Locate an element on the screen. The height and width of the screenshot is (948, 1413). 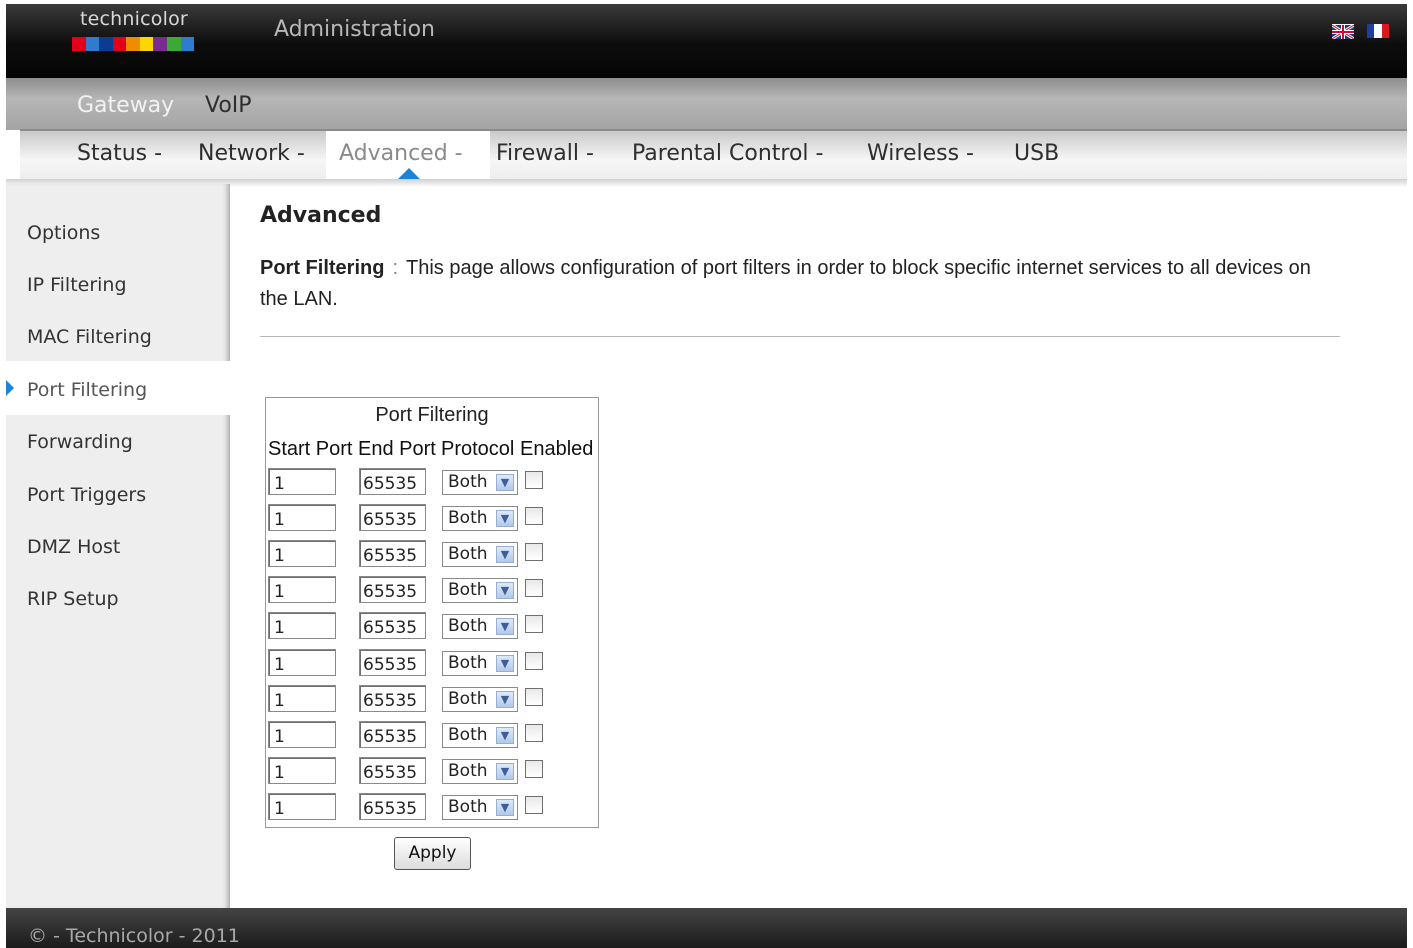
nav-firewall: Firewall - is located at coordinates (545, 153).